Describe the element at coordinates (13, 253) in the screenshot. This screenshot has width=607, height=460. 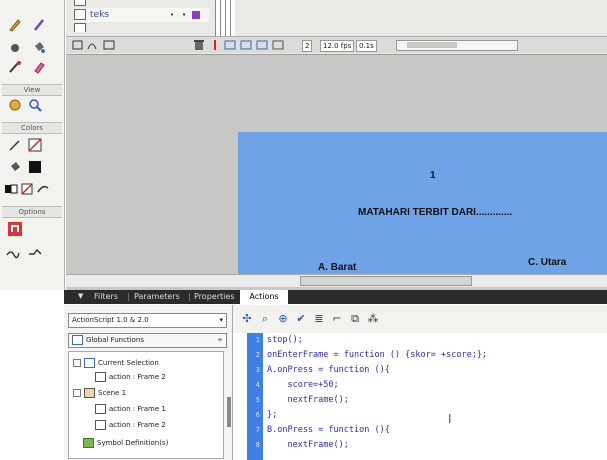
I see `smooth-icon` at that location.